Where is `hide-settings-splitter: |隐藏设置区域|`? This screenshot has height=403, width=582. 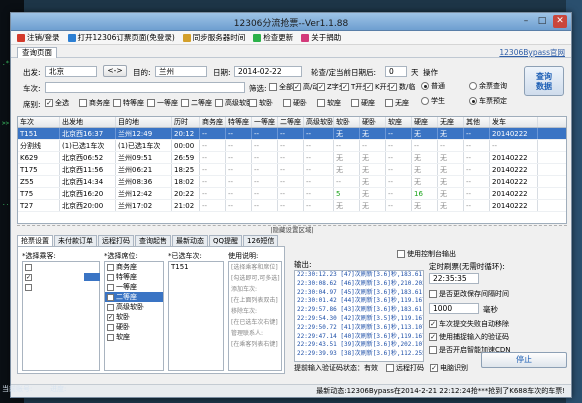 hide-settings-splitter: |隐藏设置区域| is located at coordinates (292, 229).